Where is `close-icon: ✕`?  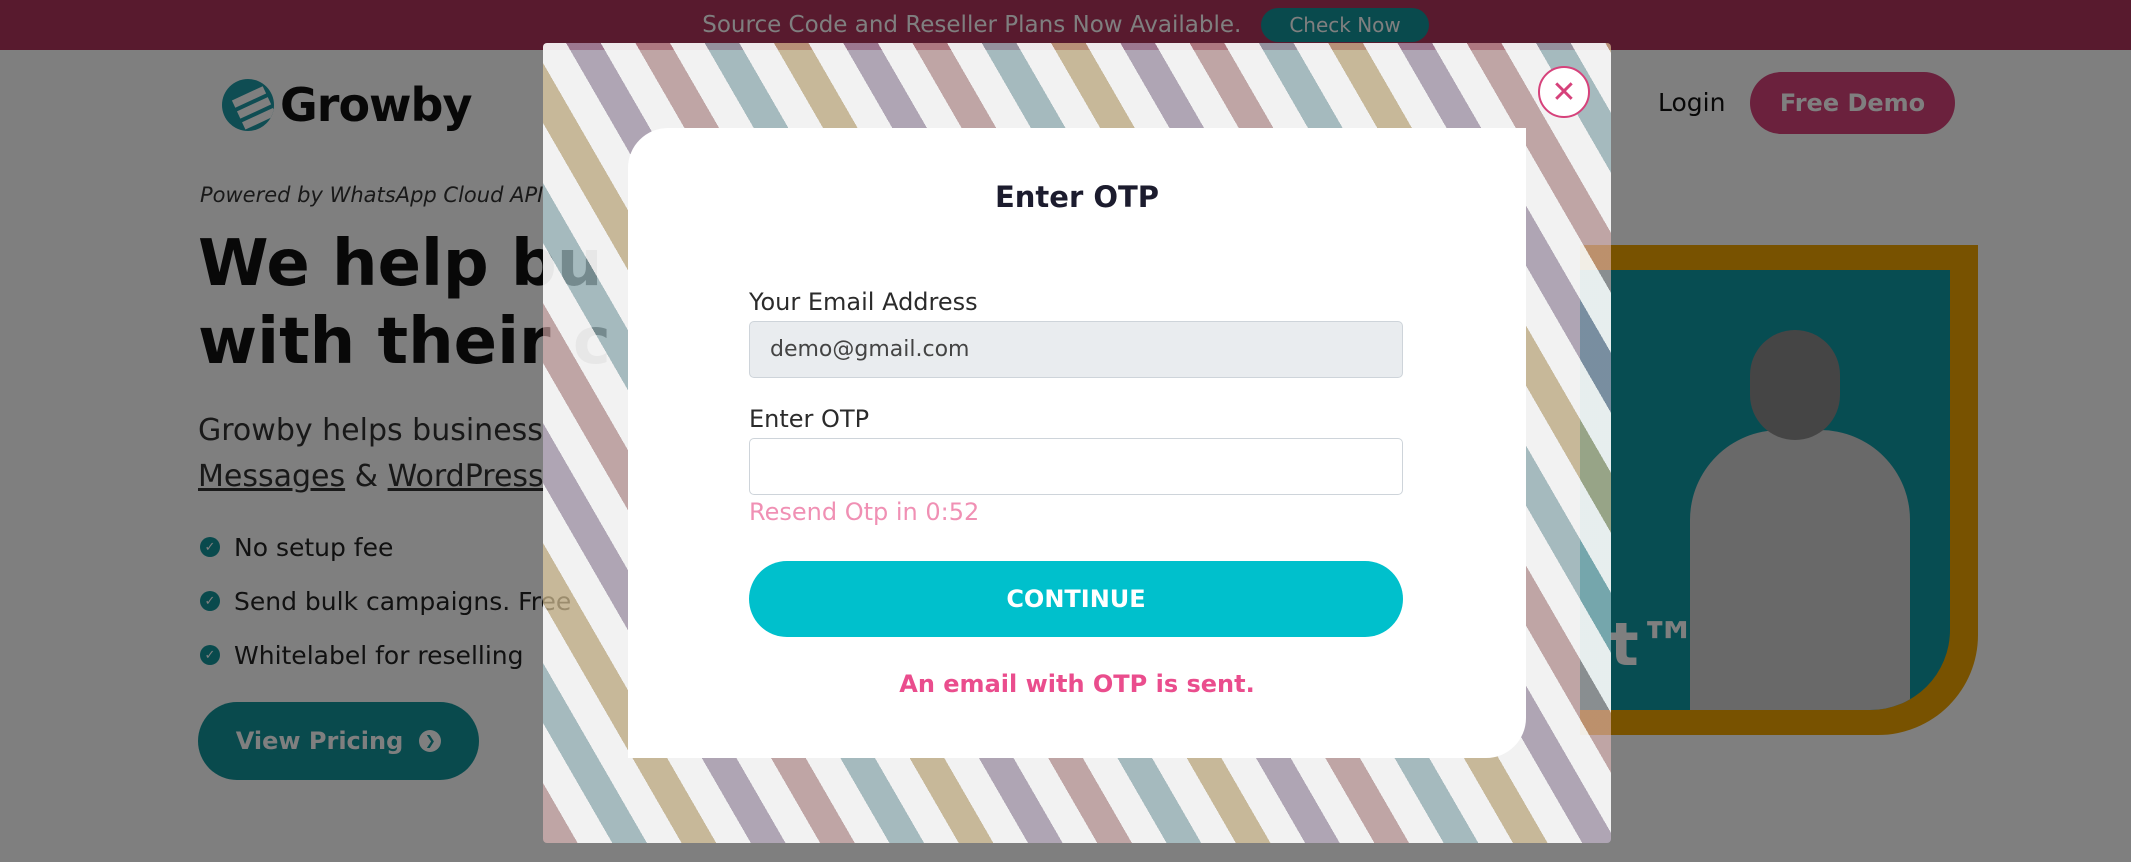 close-icon: ✕ is located at coordinates (1564, 92).